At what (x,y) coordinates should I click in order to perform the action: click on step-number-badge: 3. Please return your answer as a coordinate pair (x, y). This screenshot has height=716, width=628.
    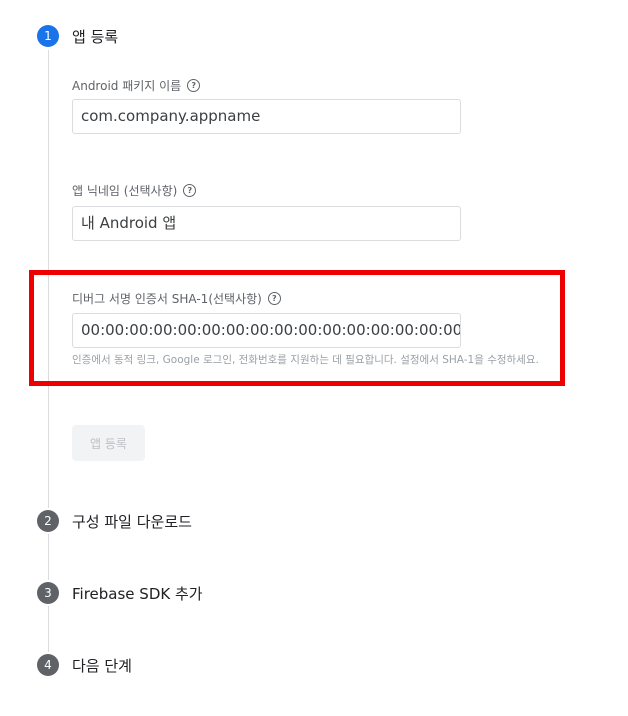
    Looking at the image, I should click on (48, 593).